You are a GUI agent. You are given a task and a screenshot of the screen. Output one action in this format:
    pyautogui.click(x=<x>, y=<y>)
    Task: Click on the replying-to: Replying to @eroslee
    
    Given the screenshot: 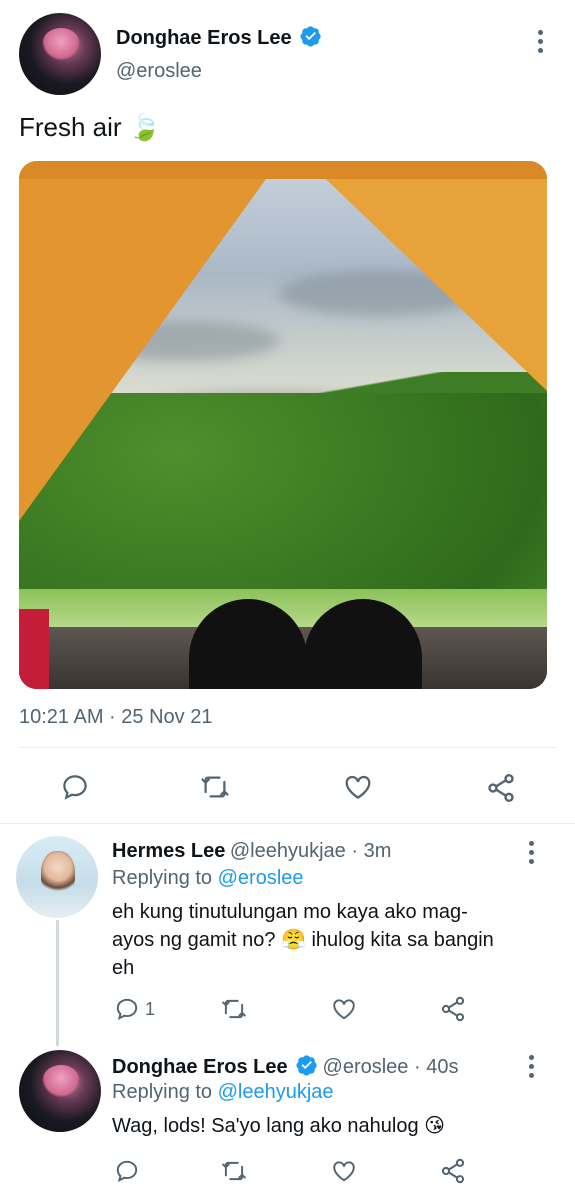 What is the action you would take?
    pyautogui.click(x=208, y=878)
    